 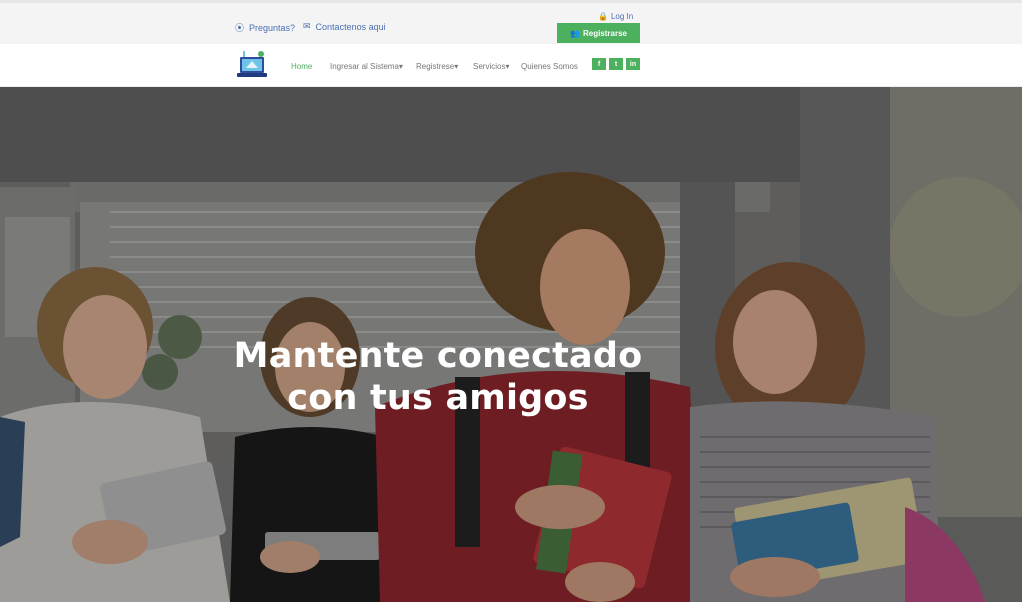 I want to click on nav-services: Servicios▾, so click(x=491, y=66).